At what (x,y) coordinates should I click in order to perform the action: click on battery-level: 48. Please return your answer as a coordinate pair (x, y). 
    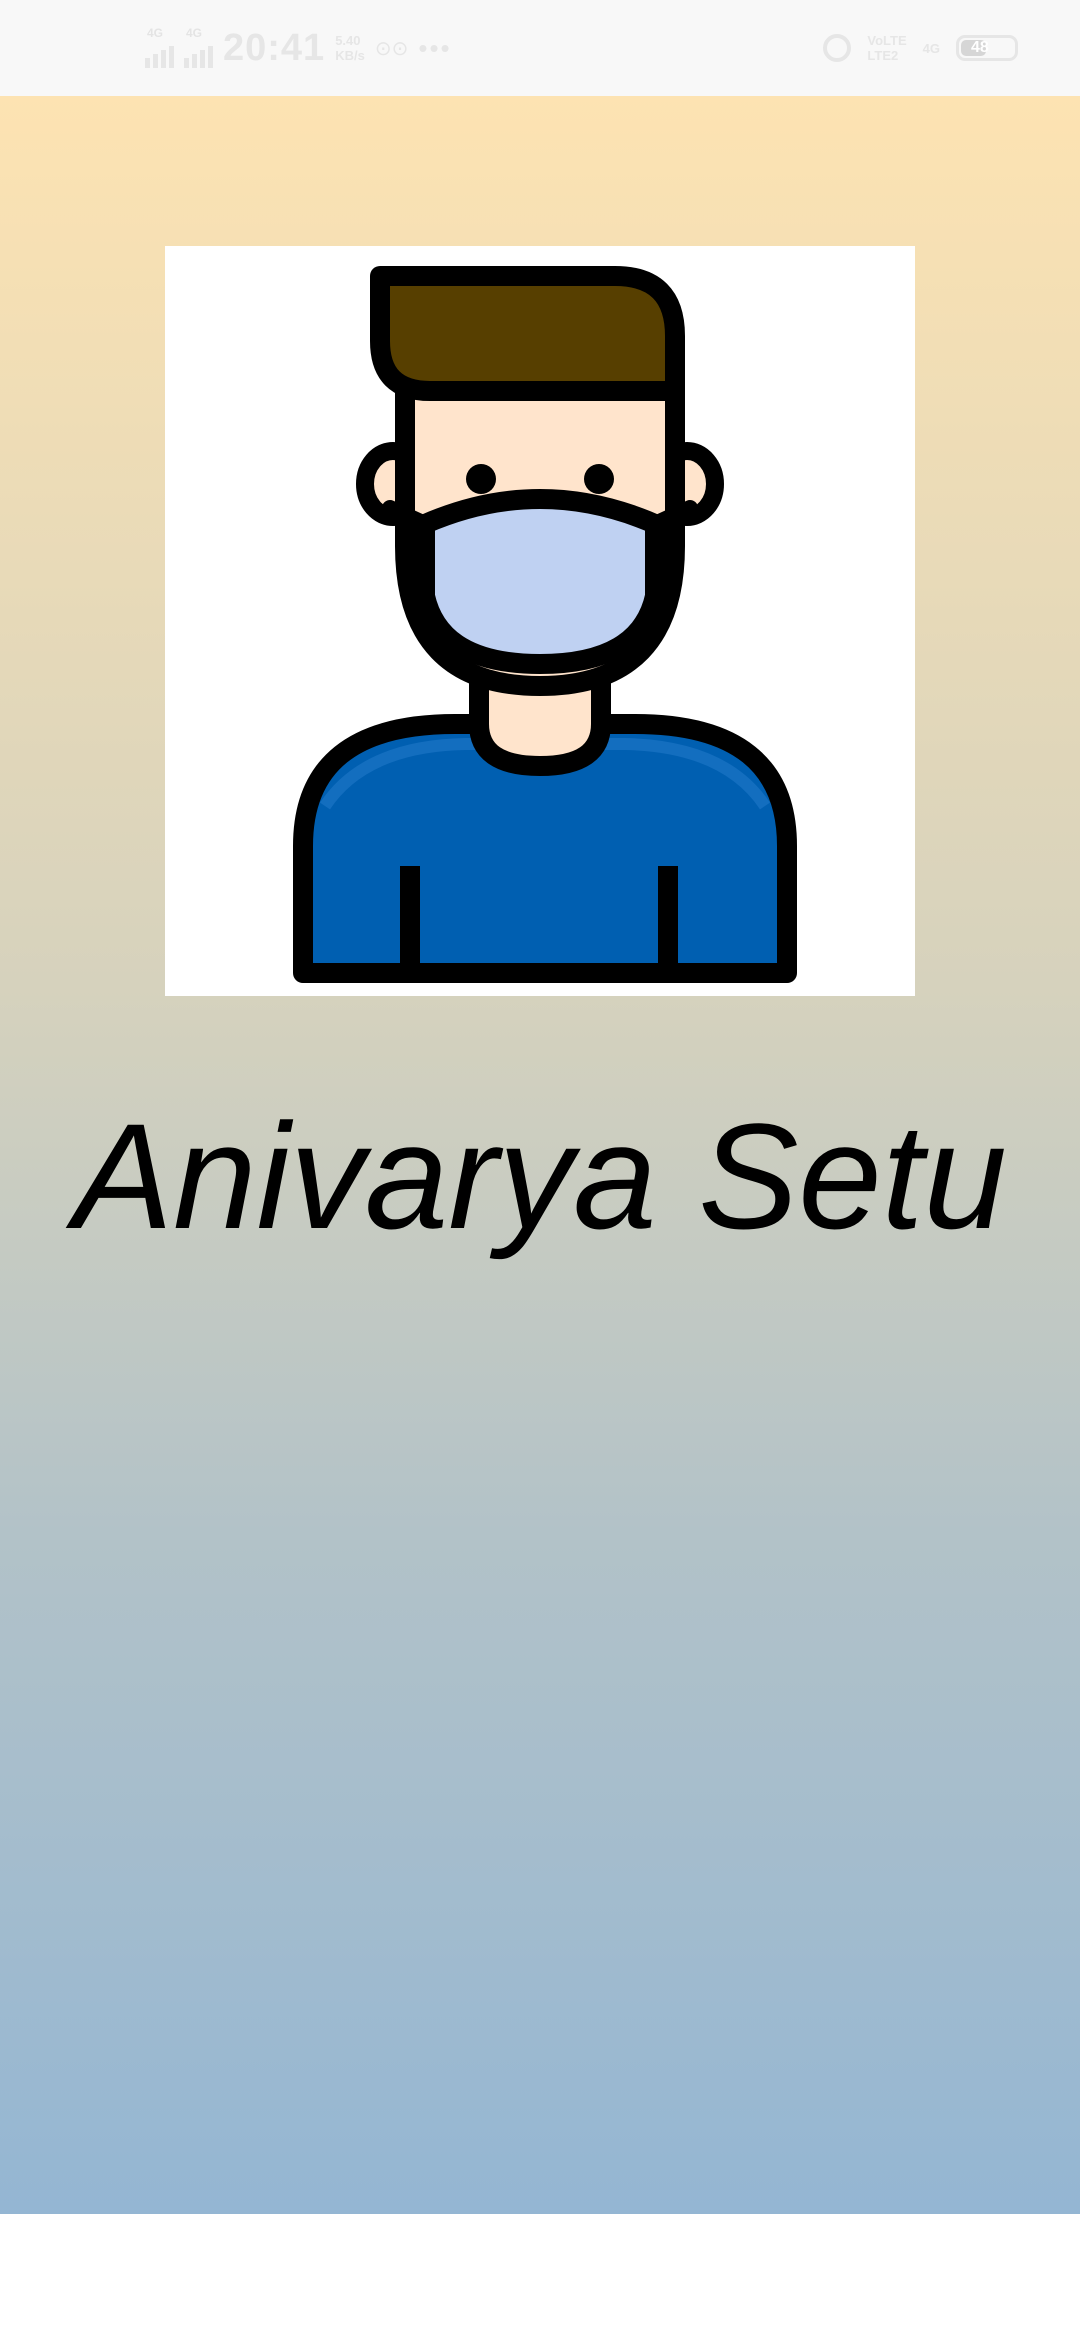
    Looking at the image, I should click on (980, 47).